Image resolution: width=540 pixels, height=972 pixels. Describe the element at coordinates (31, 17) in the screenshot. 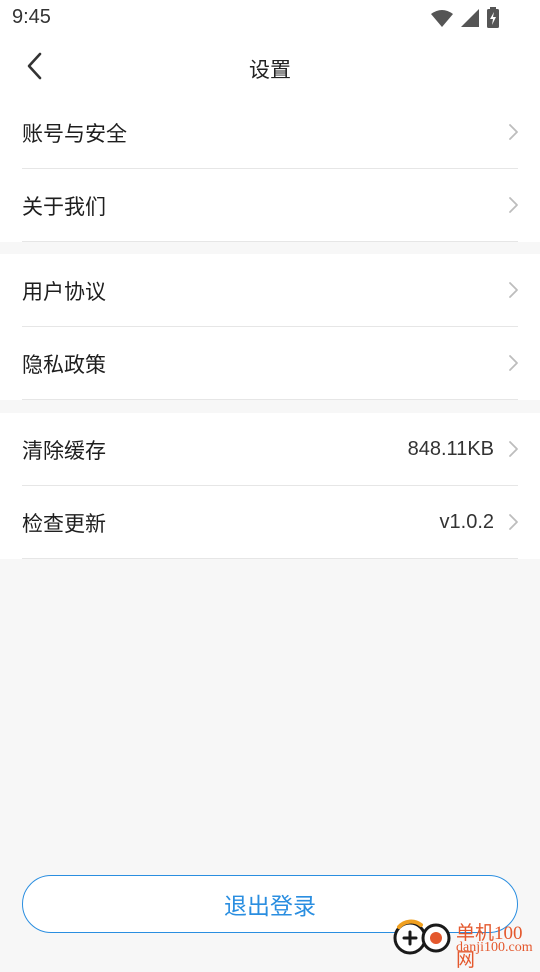

I see `status-time: 9:45` at that location.